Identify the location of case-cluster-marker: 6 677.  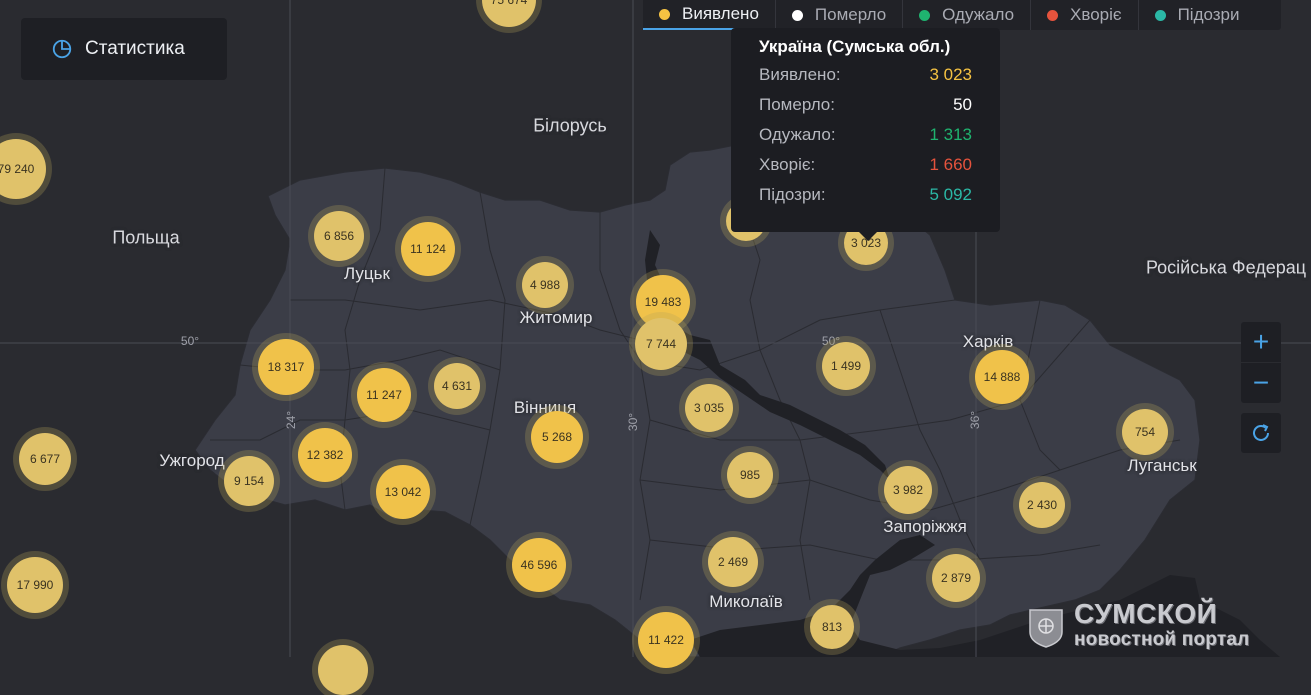
(45, 459).